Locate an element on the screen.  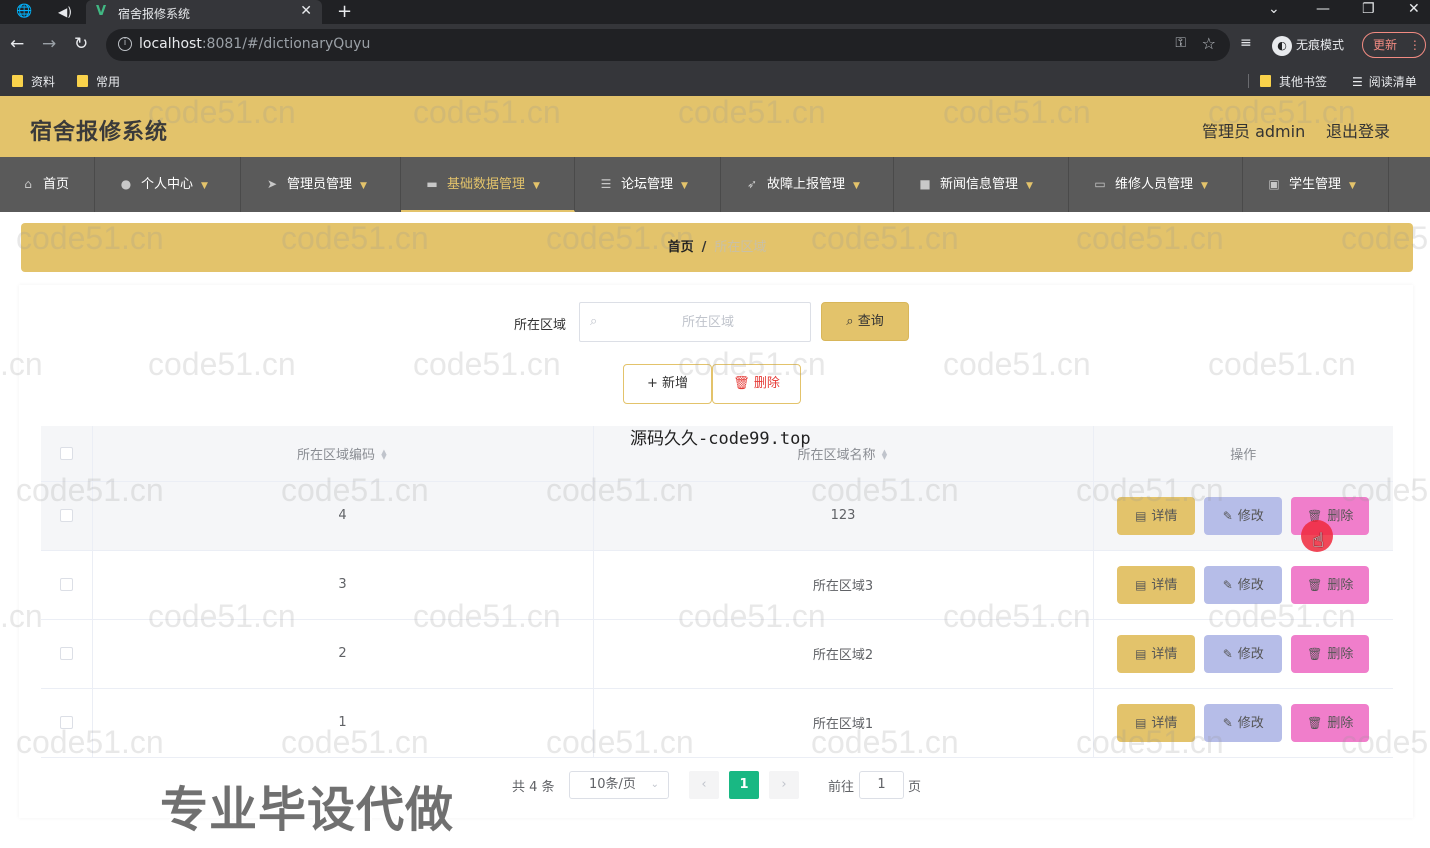
query-label: 查询 is located at coordinates (870, 321).